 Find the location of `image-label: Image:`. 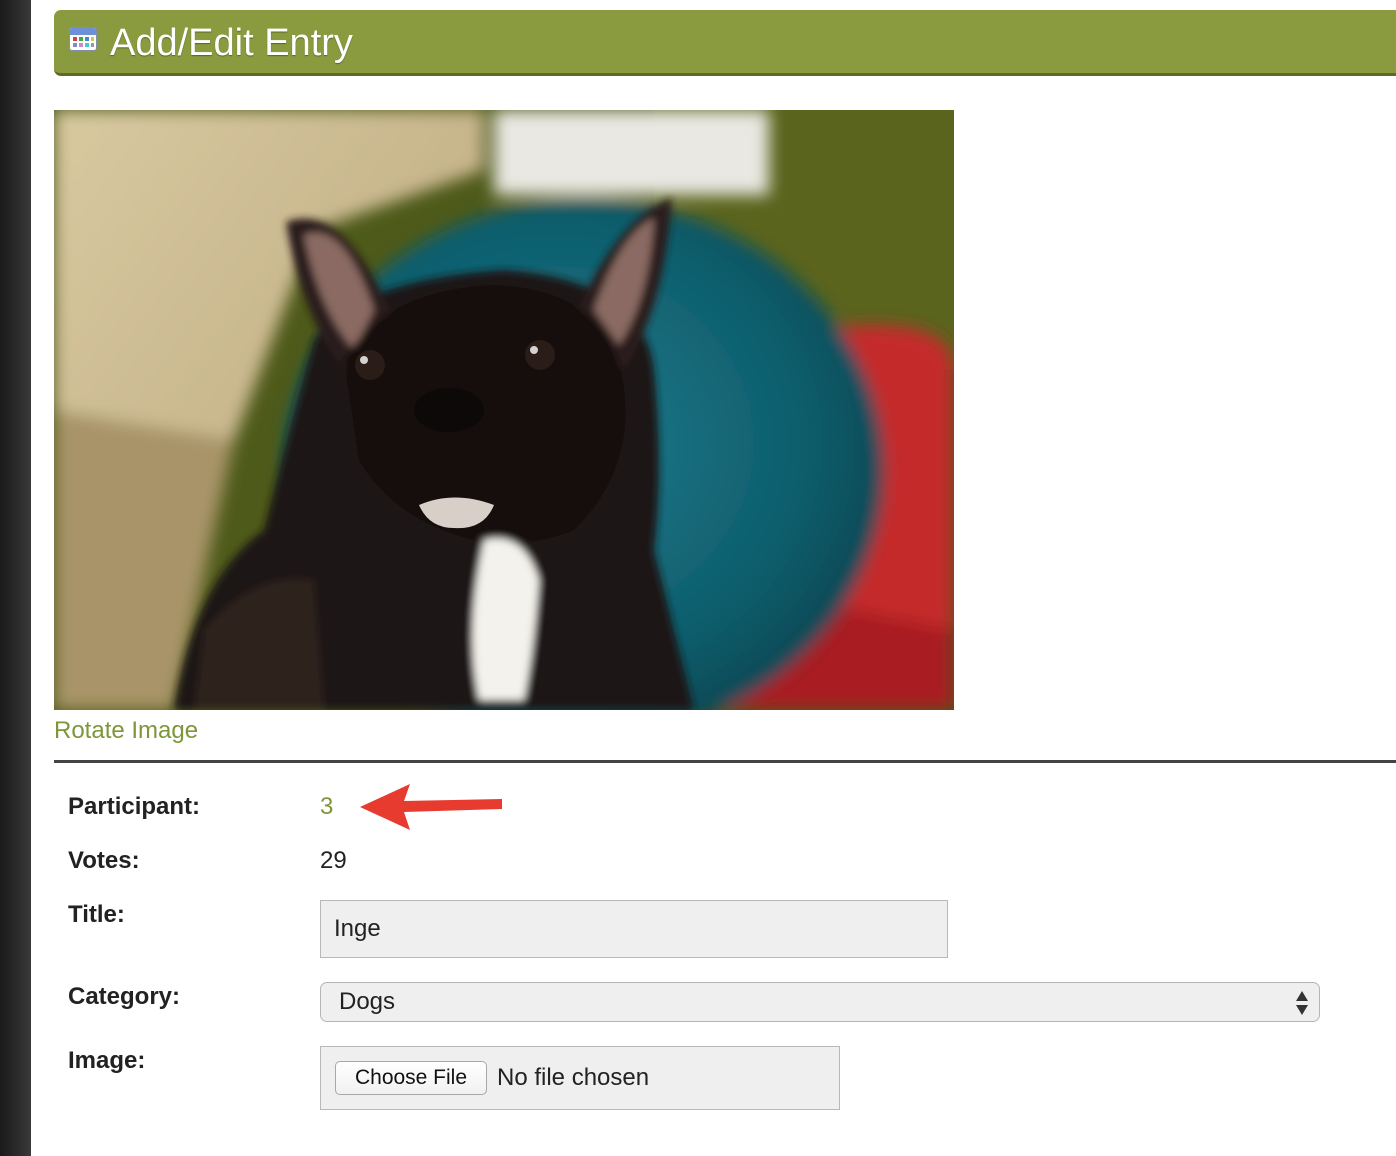

image-label: Image: is located at coordinates (107, 1060).